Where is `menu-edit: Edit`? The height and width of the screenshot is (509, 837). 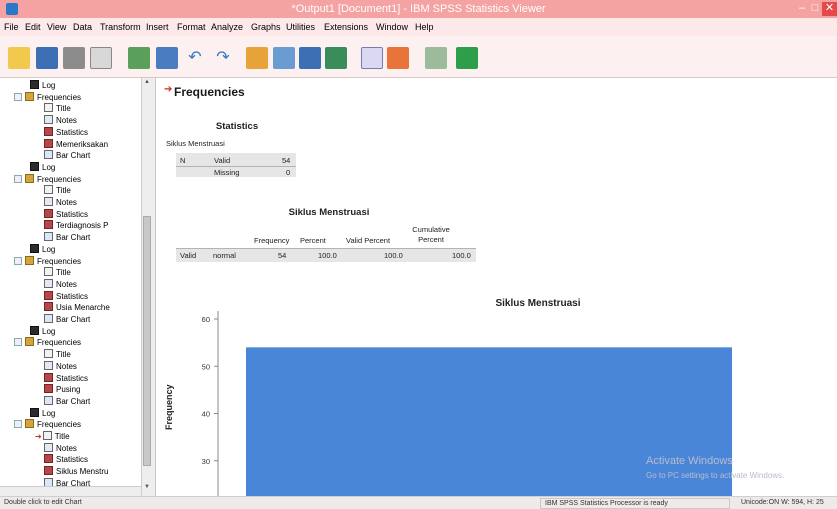 menu-edit: Edit is located at coordinates (33, 27).